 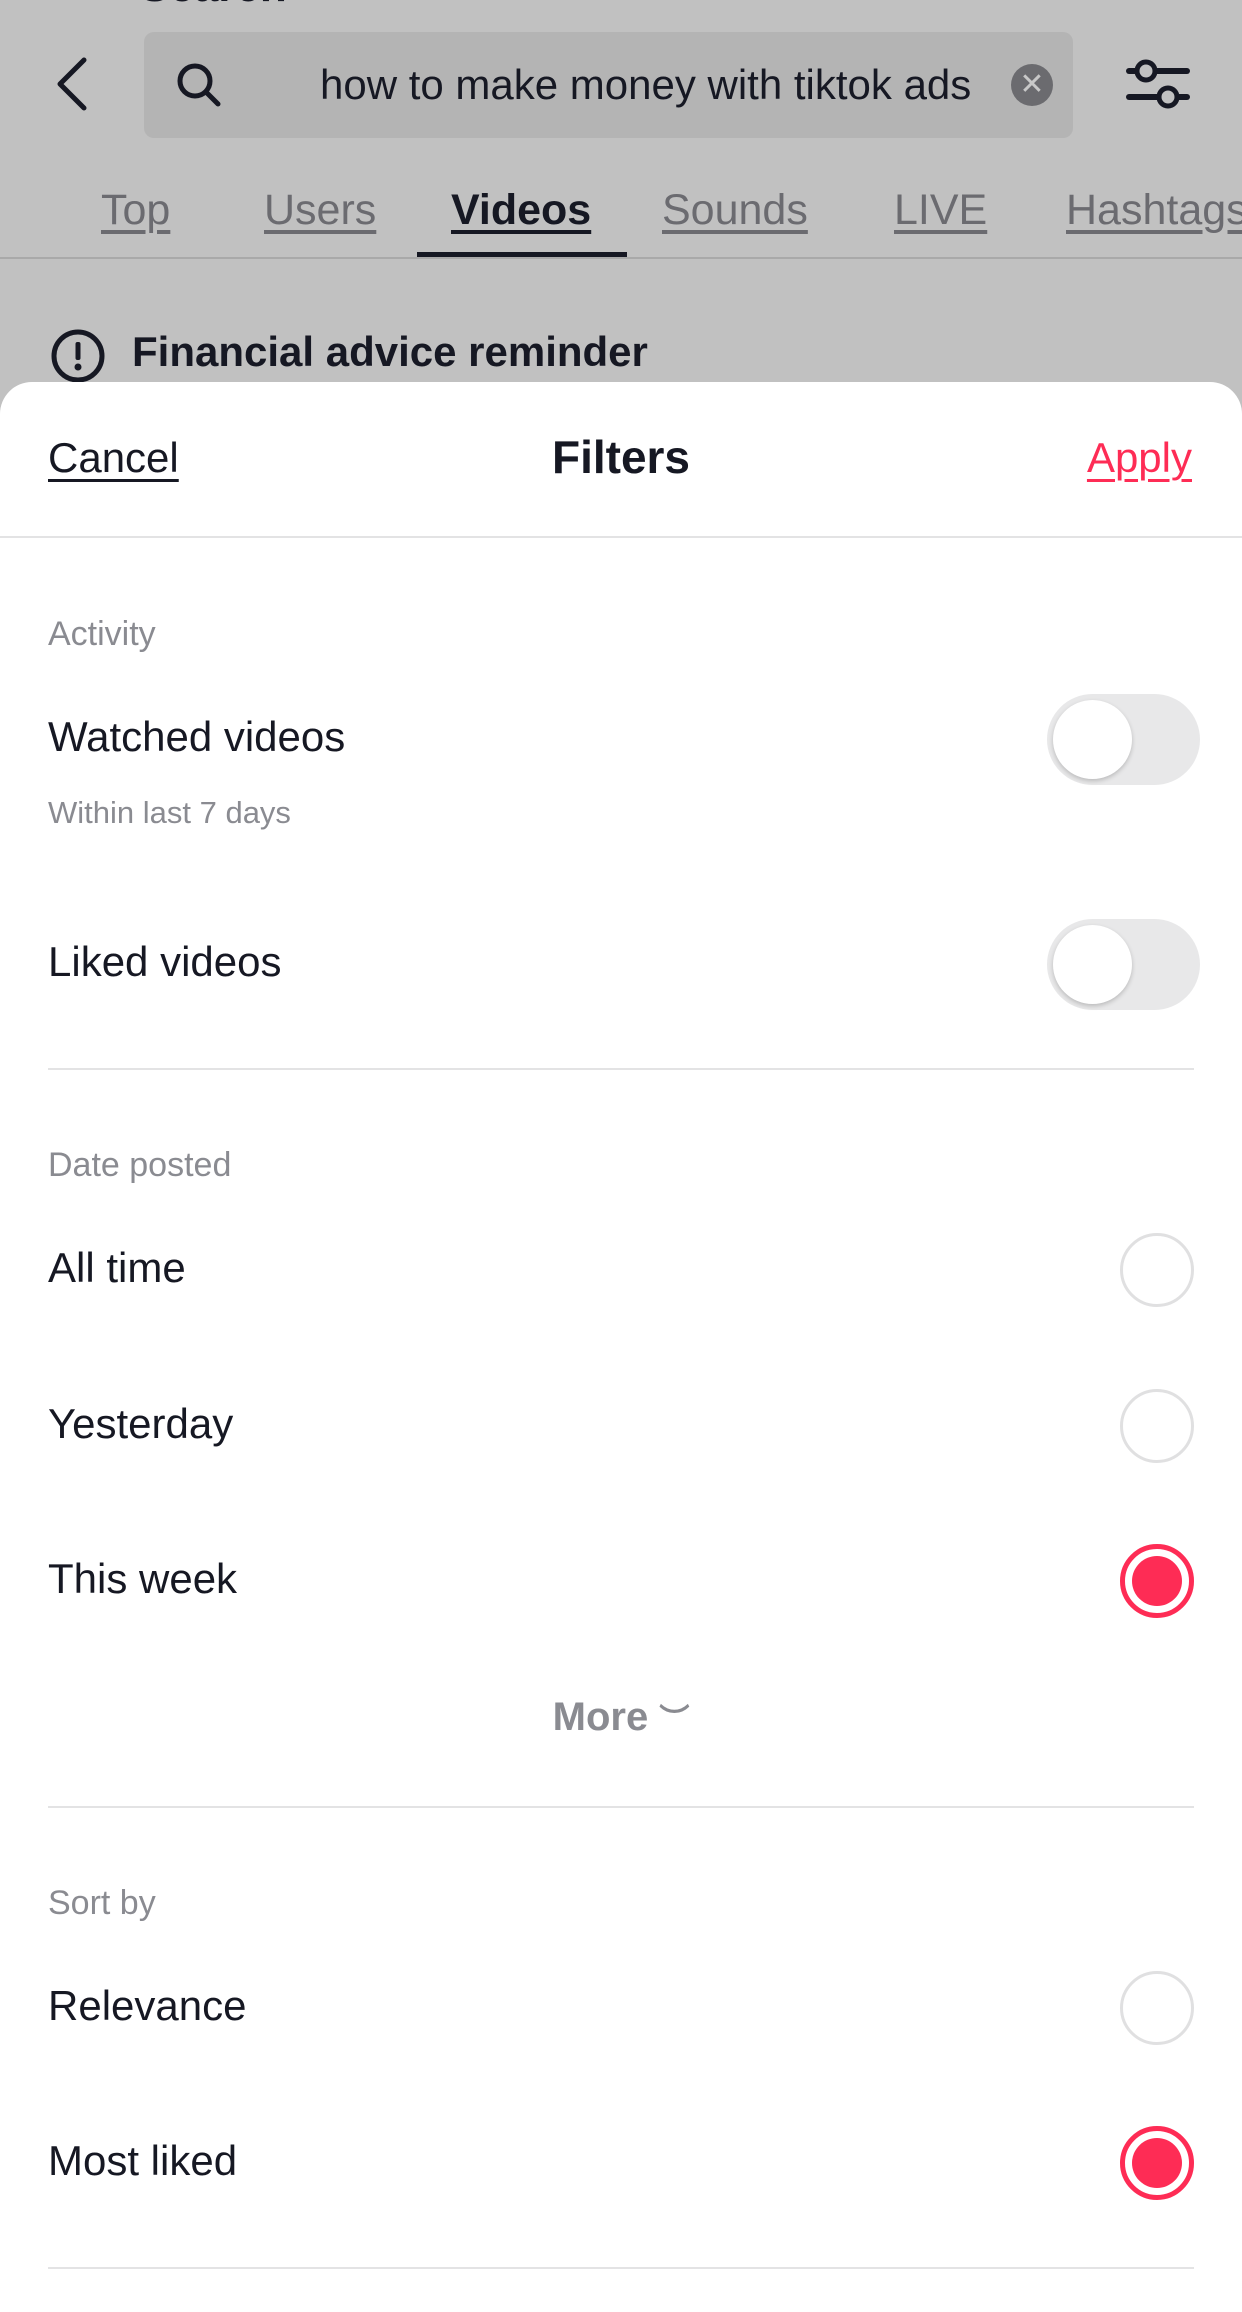 What do you see at coordinates (1154, 210) in the screenshot?
I see `tab-hashtags: Hashtags` at bounding box center [1154, 210].